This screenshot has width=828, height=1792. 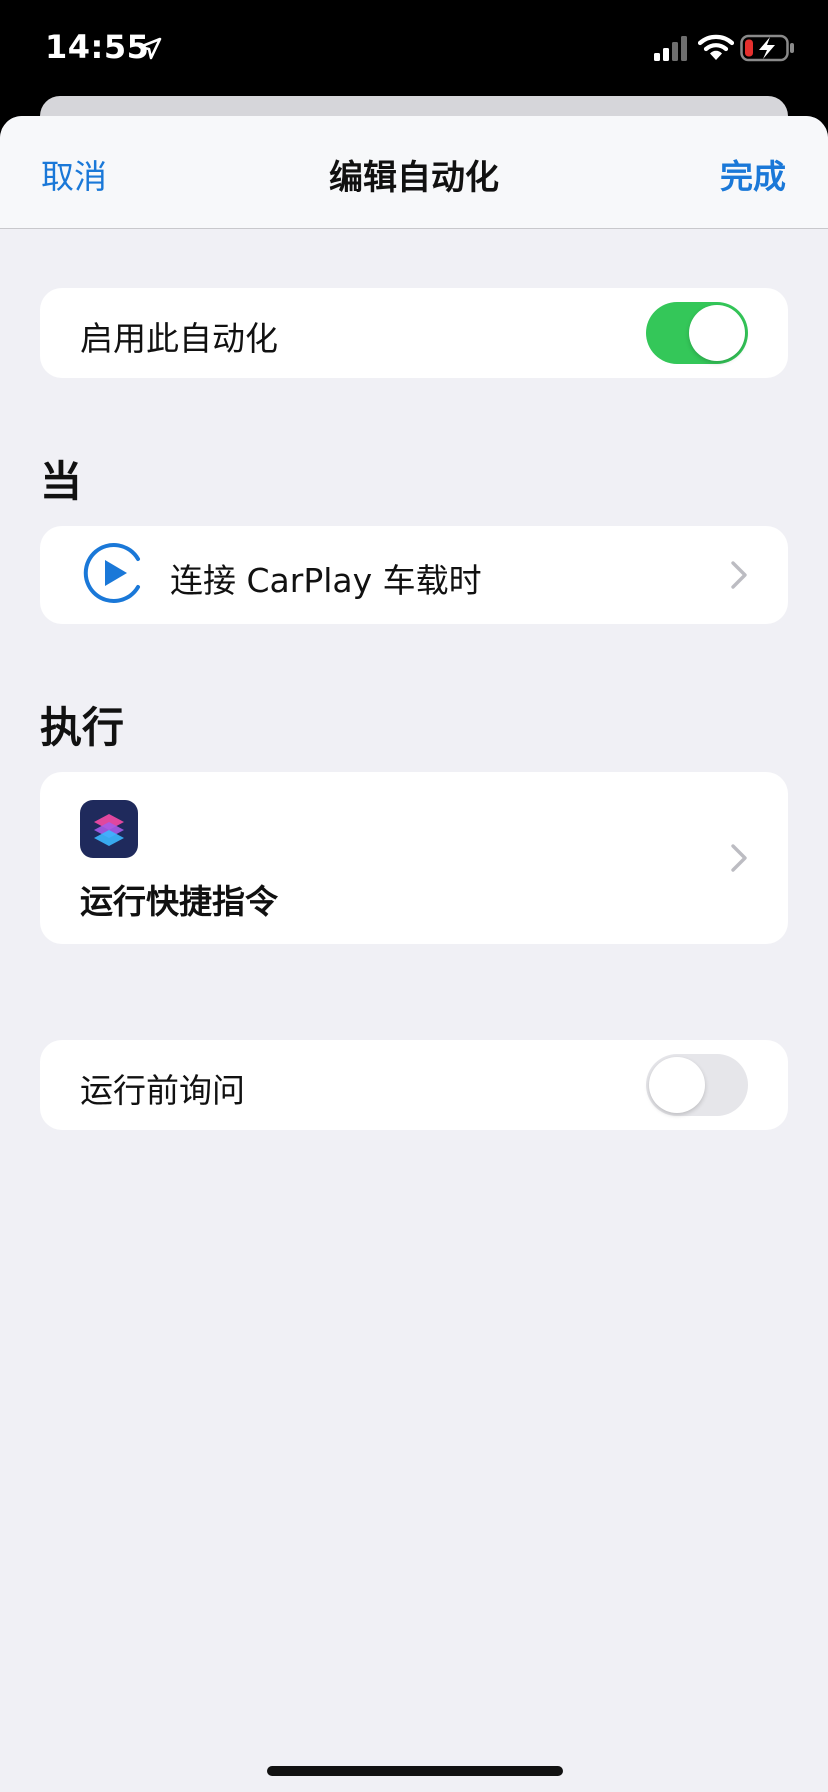 I want to click on enable-automation-row: 启用此自动化, so click(x=414, y=333).